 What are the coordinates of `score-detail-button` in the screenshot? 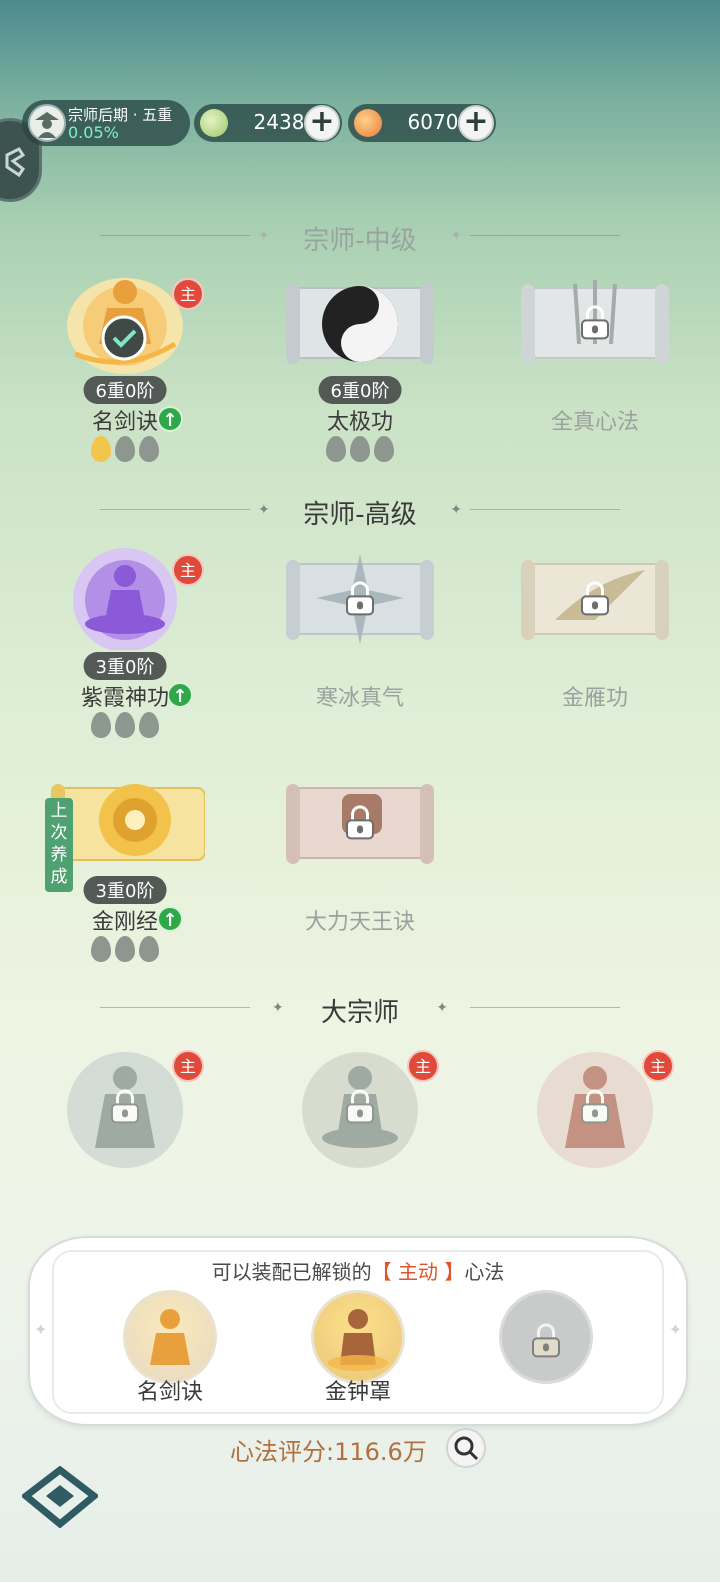 It's located at (466, 1448).